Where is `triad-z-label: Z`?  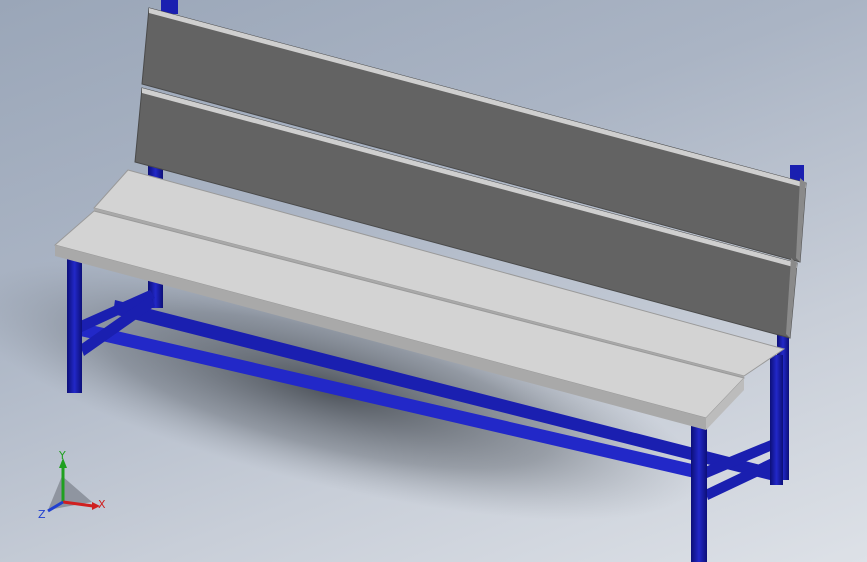 triad-z-label: Z is located at coordinates (42, 514).